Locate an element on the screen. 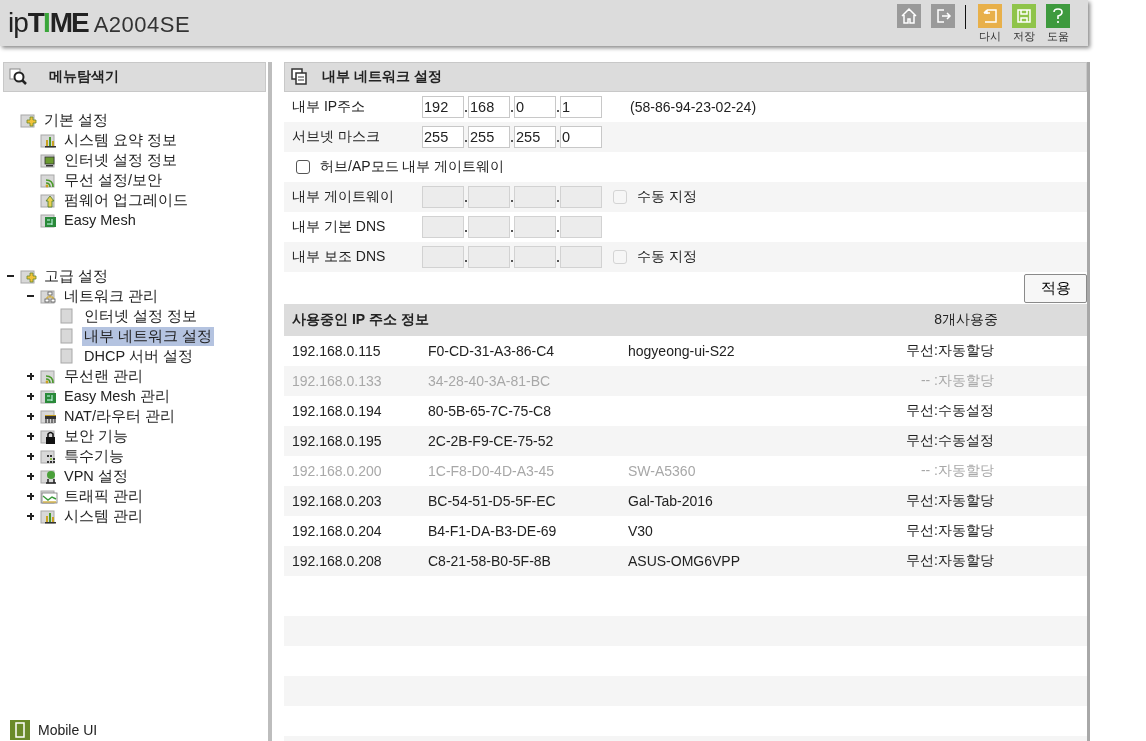 Image resolution: width=1146 pixels, height=741 pixels. table-cell-text: B4-F1-DA-B3-DE-69 is located at coordinates (493, 531).